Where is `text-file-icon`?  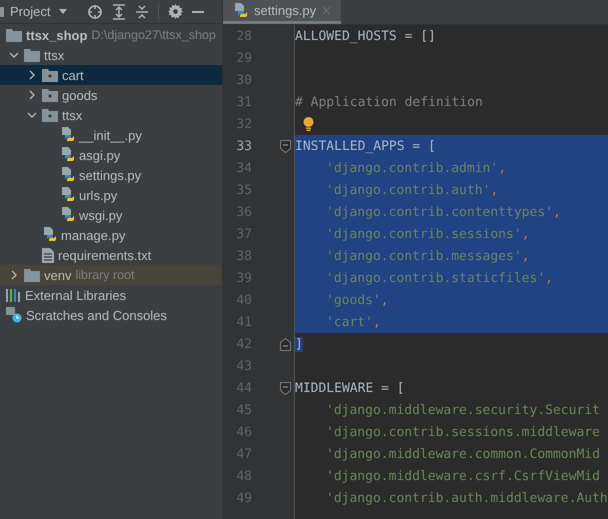
text-file-icon is located at coordinates (48, 255).